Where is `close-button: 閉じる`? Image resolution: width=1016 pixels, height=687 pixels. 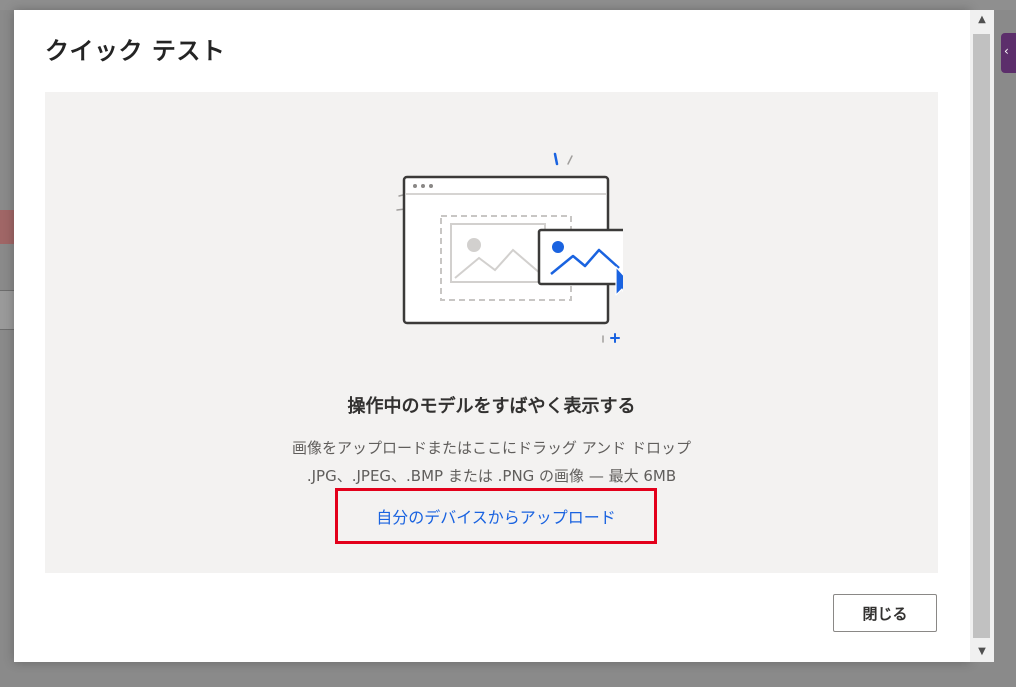 close-button: 閉じる is located at coordinates (885, 613).